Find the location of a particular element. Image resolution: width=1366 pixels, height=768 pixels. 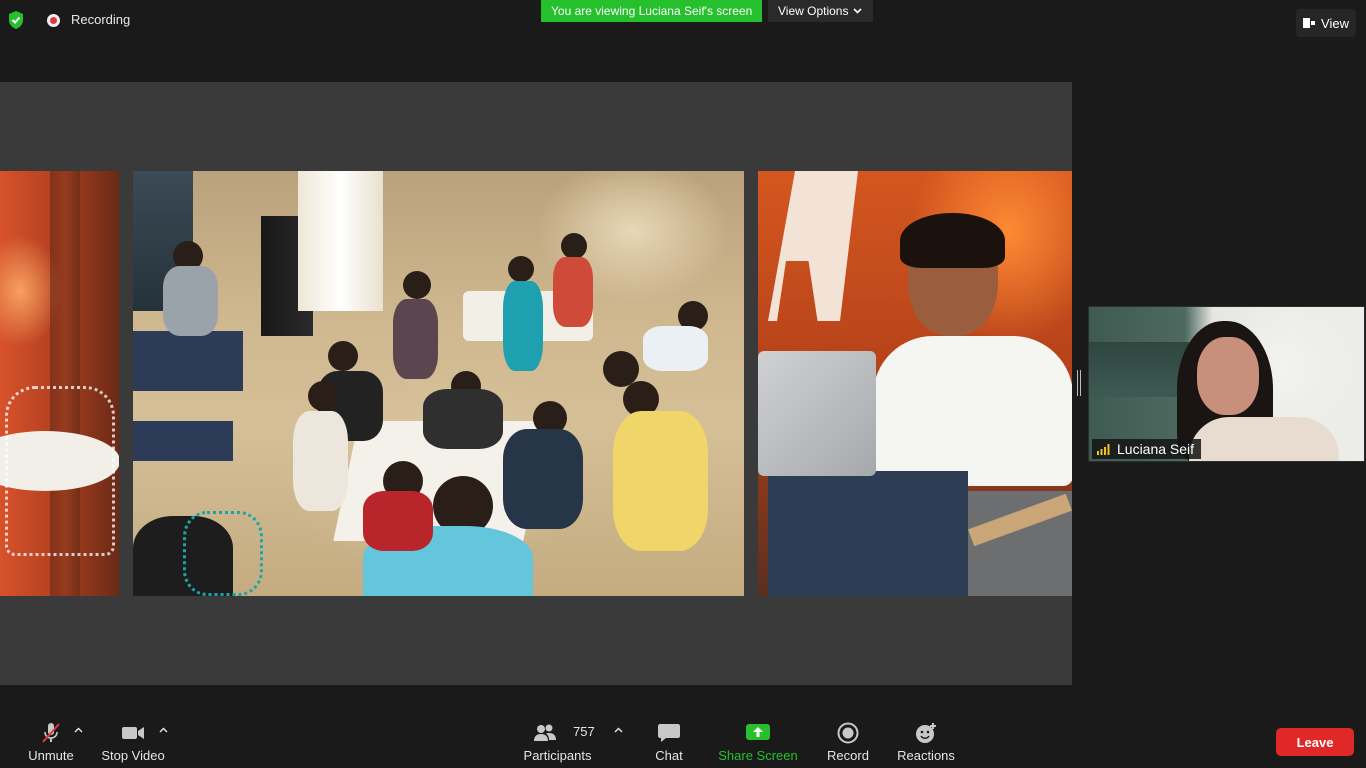

view-button: View is located at coordinates (1326, 23).